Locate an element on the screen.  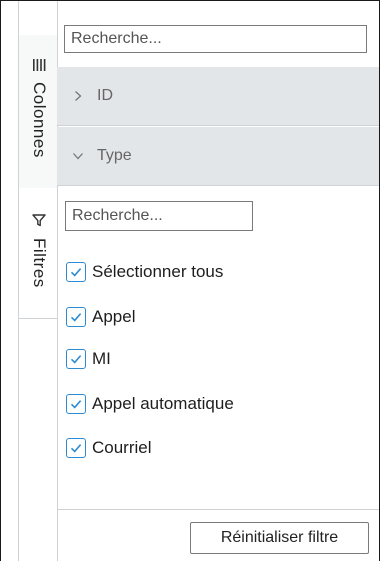
columns-icon is located at coordinates (39, 65).